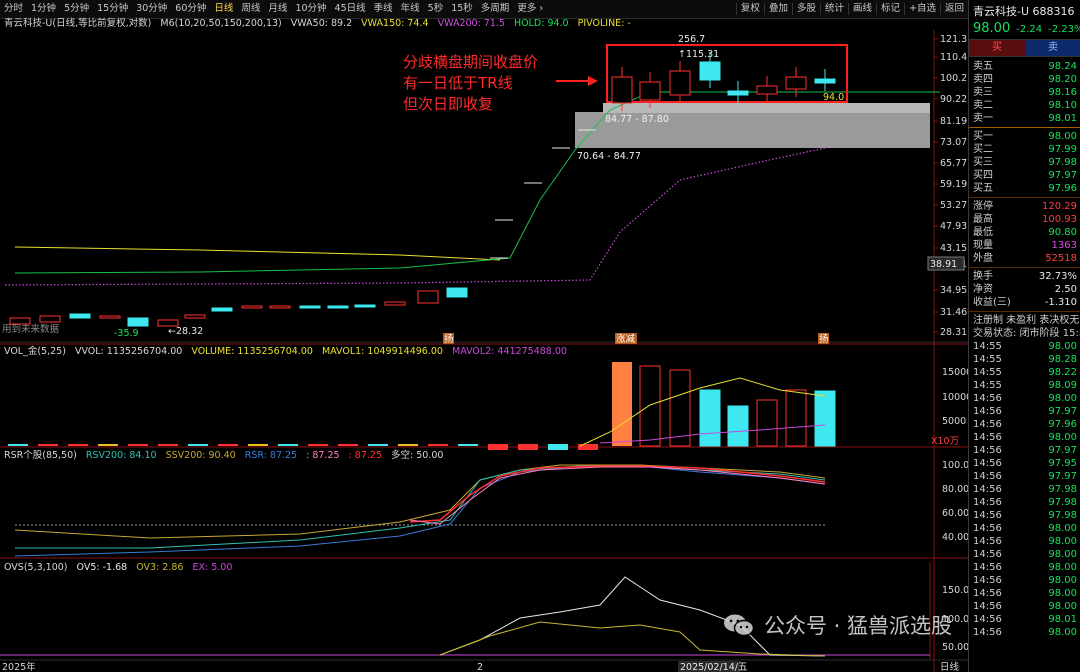 The image size is (1080, 672). I want to click on period-tab: 周线, so click(250, 9).